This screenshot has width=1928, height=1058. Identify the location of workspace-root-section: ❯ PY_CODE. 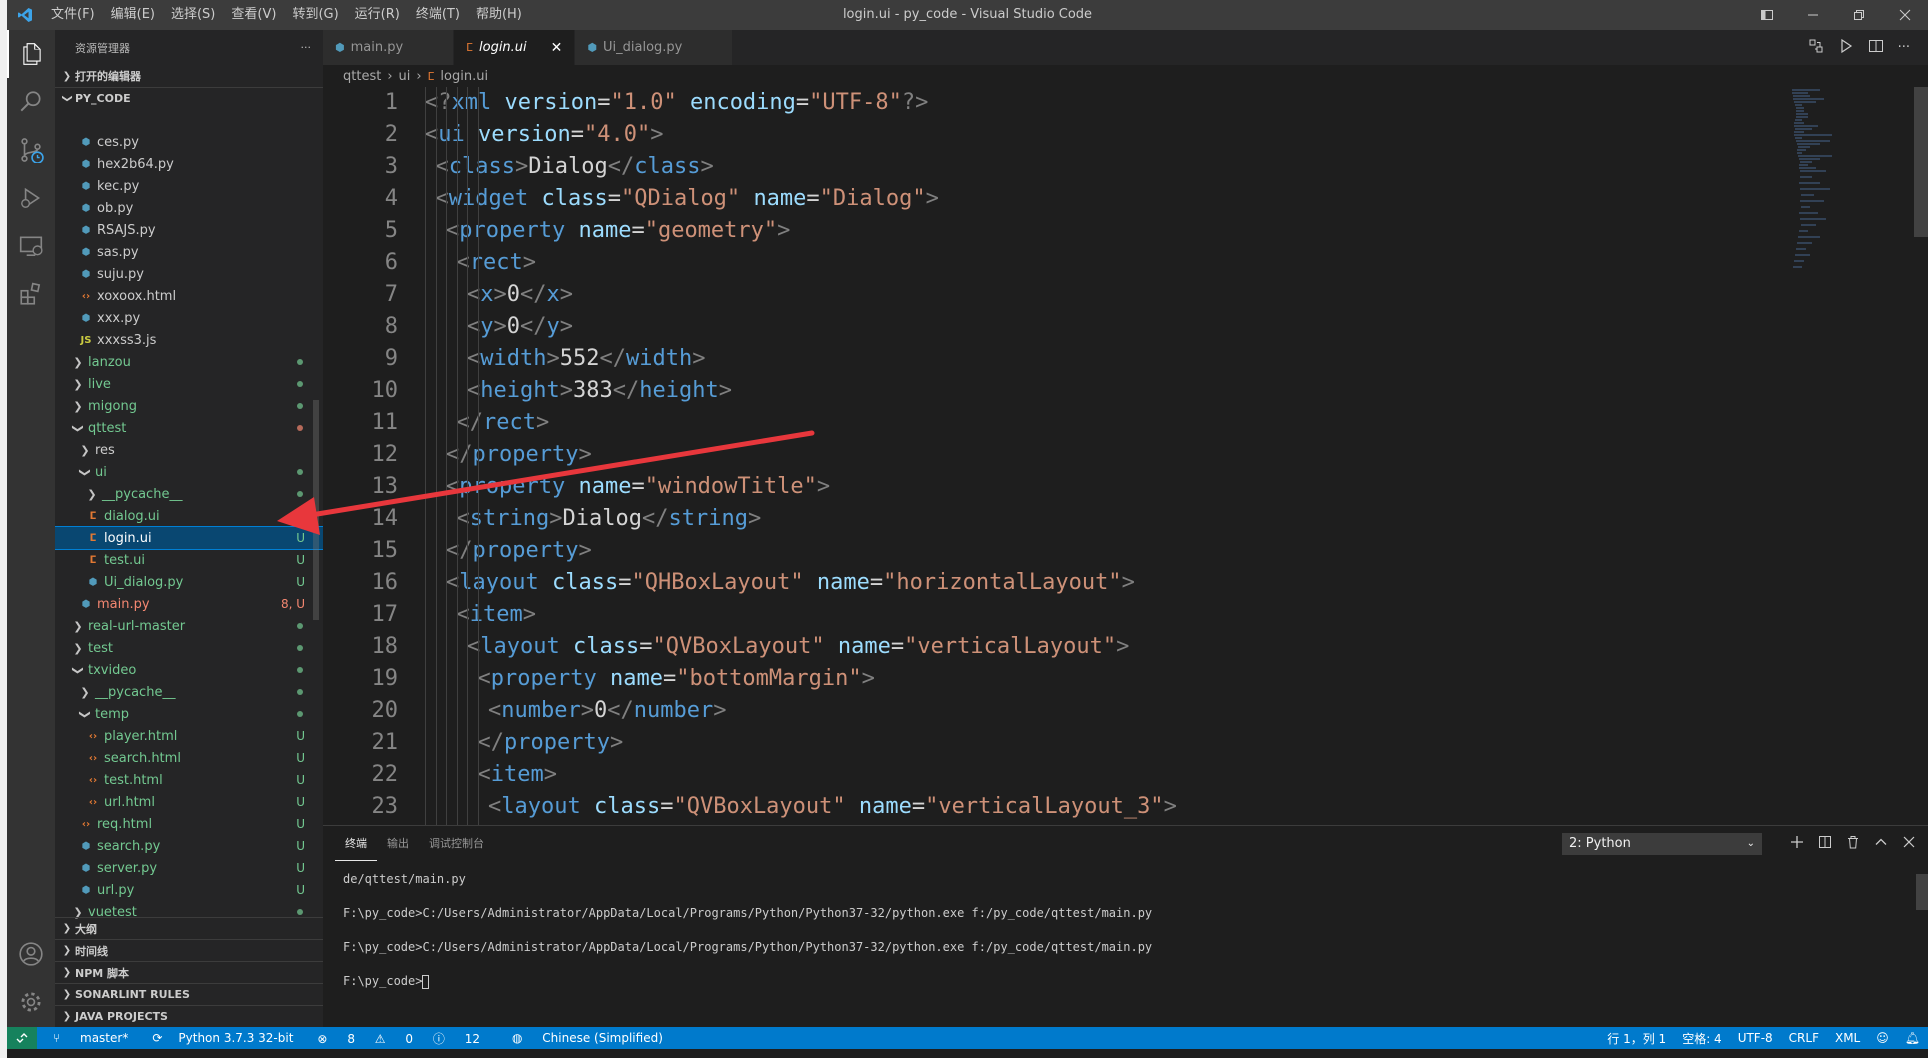
(189, 98).